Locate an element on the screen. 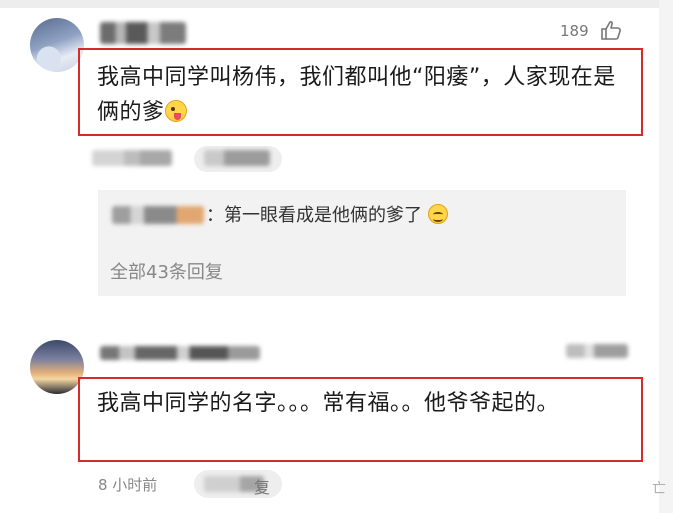 This screenshot has width=673, height=513. reply-username-blurred is located at coordinates (158, 215).